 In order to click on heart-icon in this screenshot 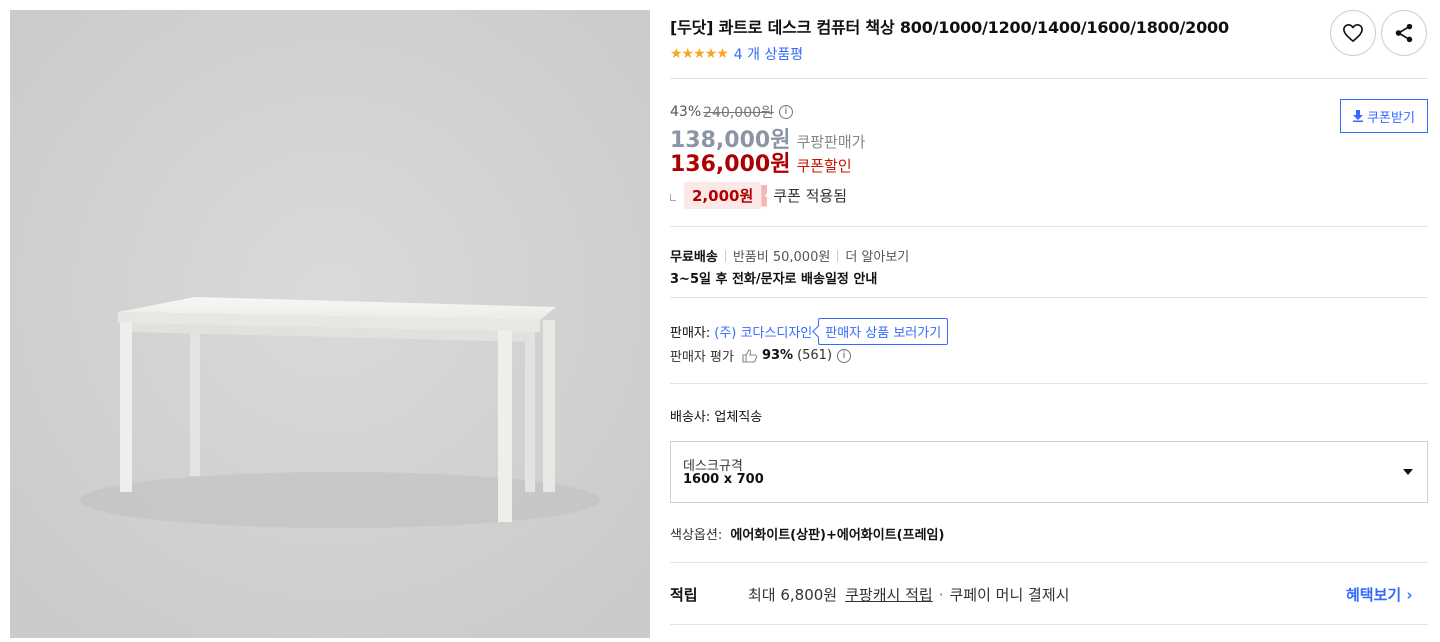, I will do `click(1353, 33)`.